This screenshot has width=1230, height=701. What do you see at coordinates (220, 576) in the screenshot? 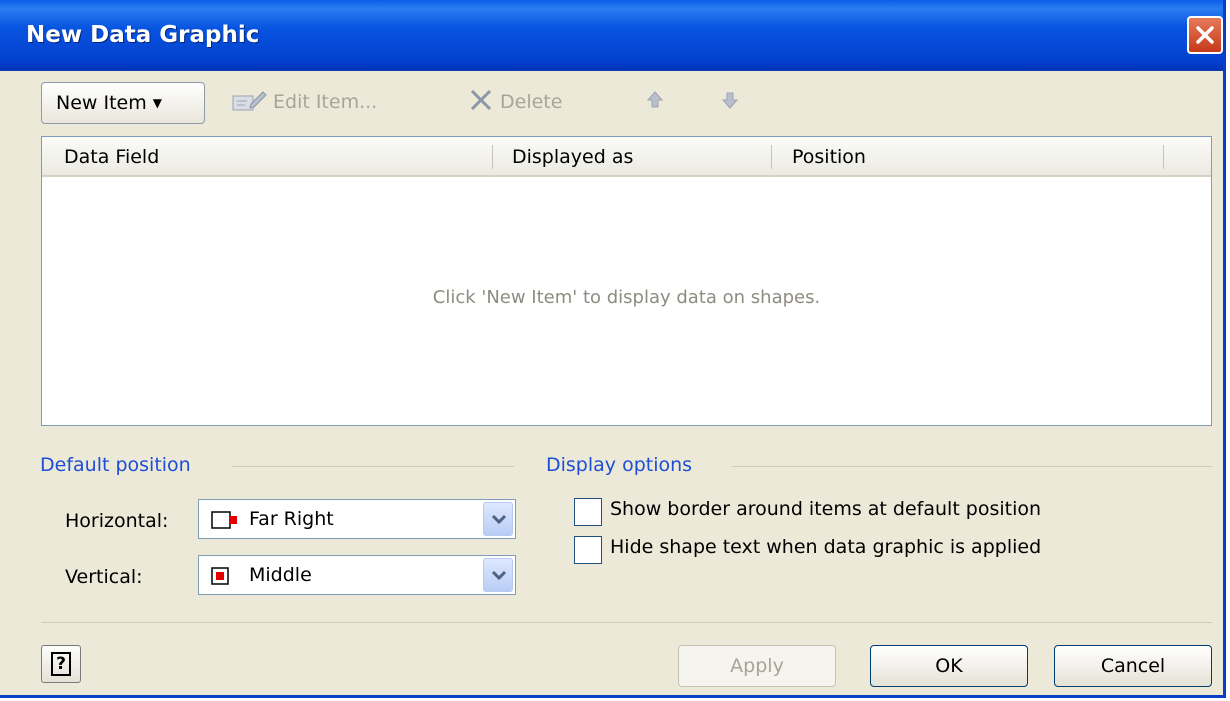
I see `middle-position-icon` at bounding box center [220, 576].